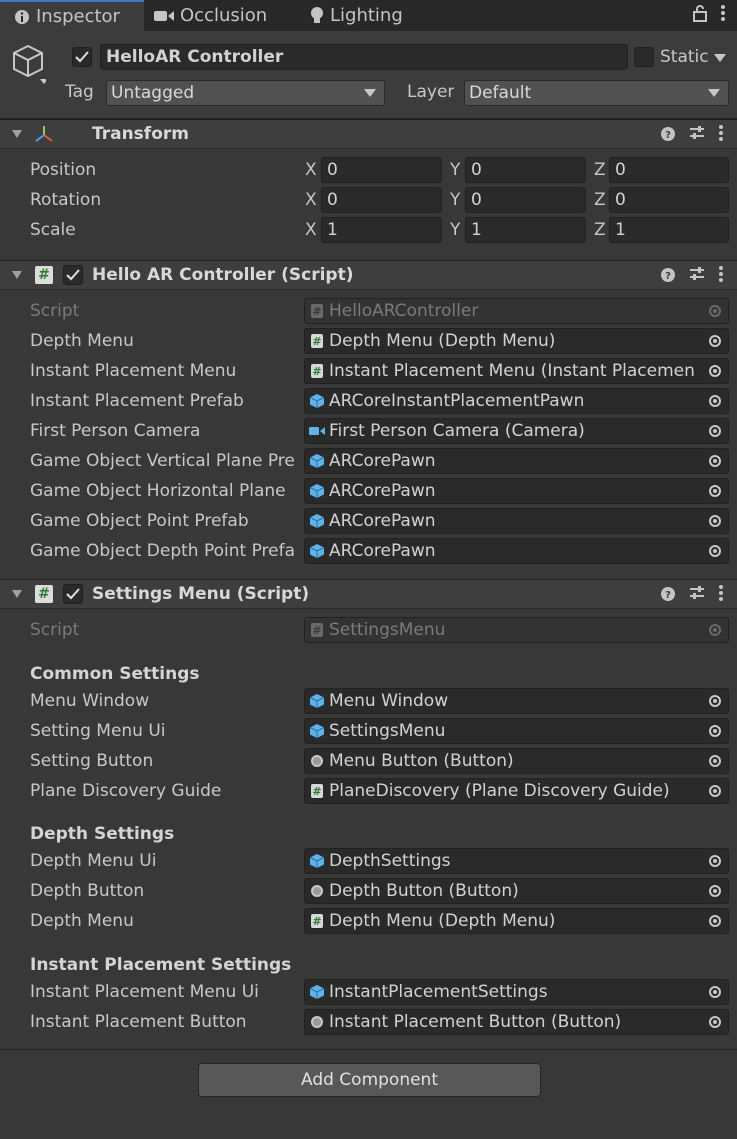  I want to click on object-reference-field: # PlaneDiscovery (Plane Discovery Guide), so click(516, 791).